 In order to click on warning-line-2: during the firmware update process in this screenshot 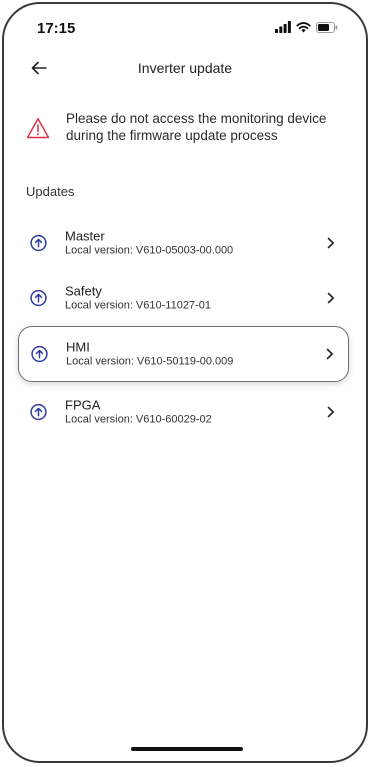, I will do `click(172, 135)`.